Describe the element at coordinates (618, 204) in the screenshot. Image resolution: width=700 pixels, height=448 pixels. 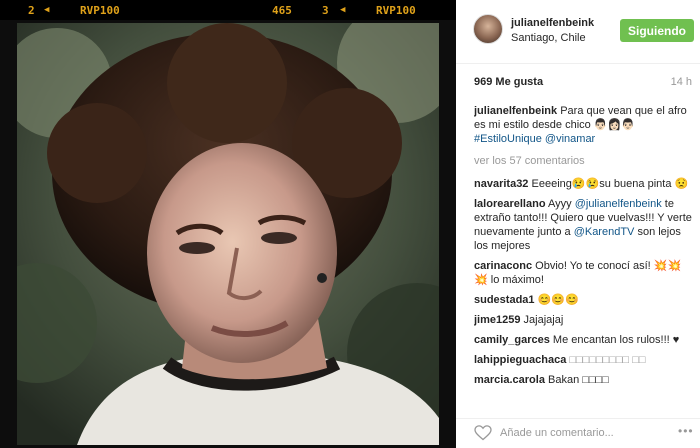
I see `comment-mention: @julianelfenbeink` at that location.